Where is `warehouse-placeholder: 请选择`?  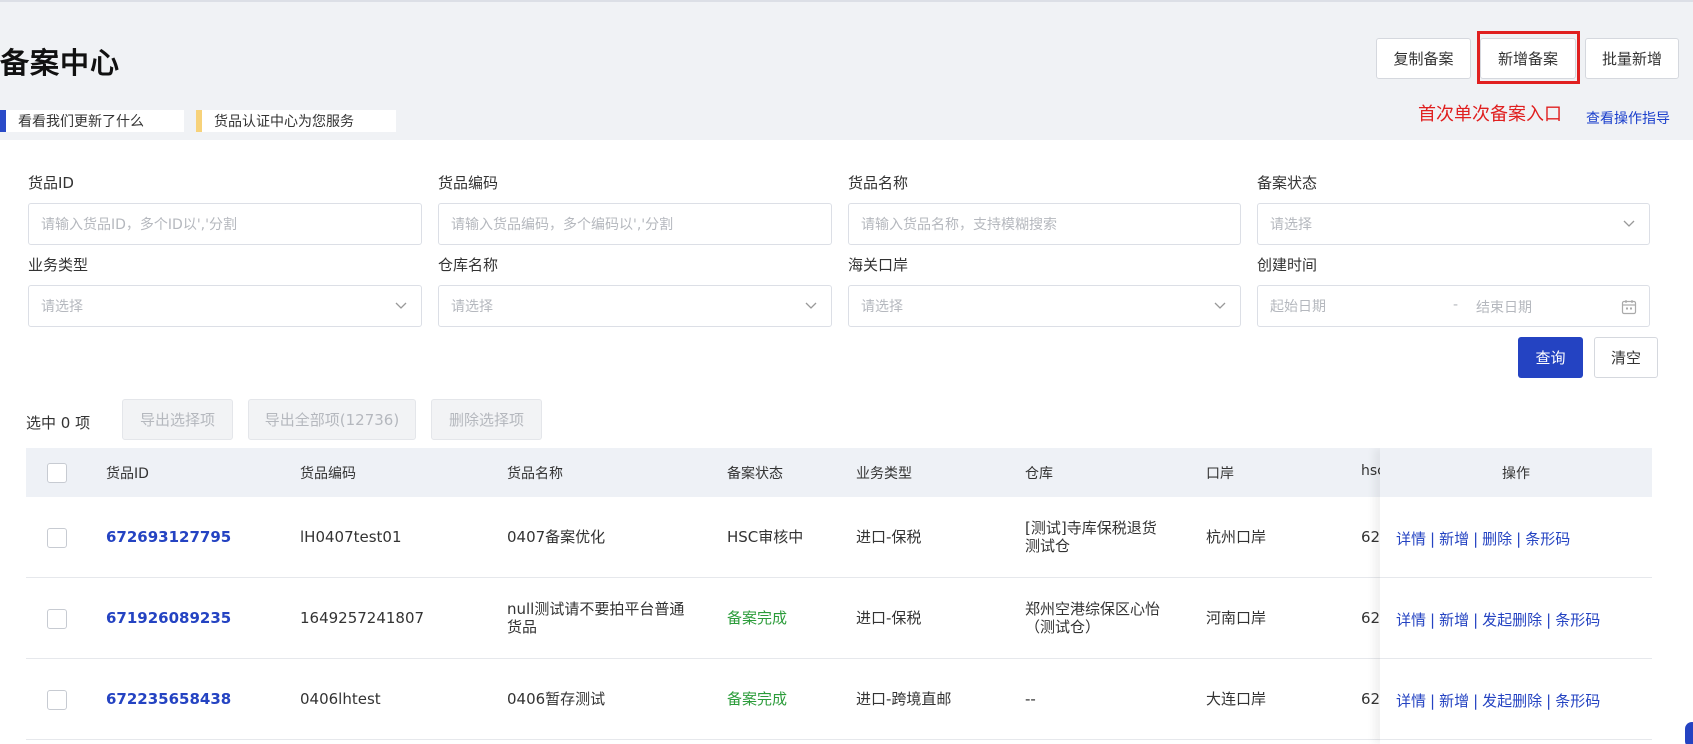
warehouse-placeholder: 请选择 is located at coordinates (472, 307).